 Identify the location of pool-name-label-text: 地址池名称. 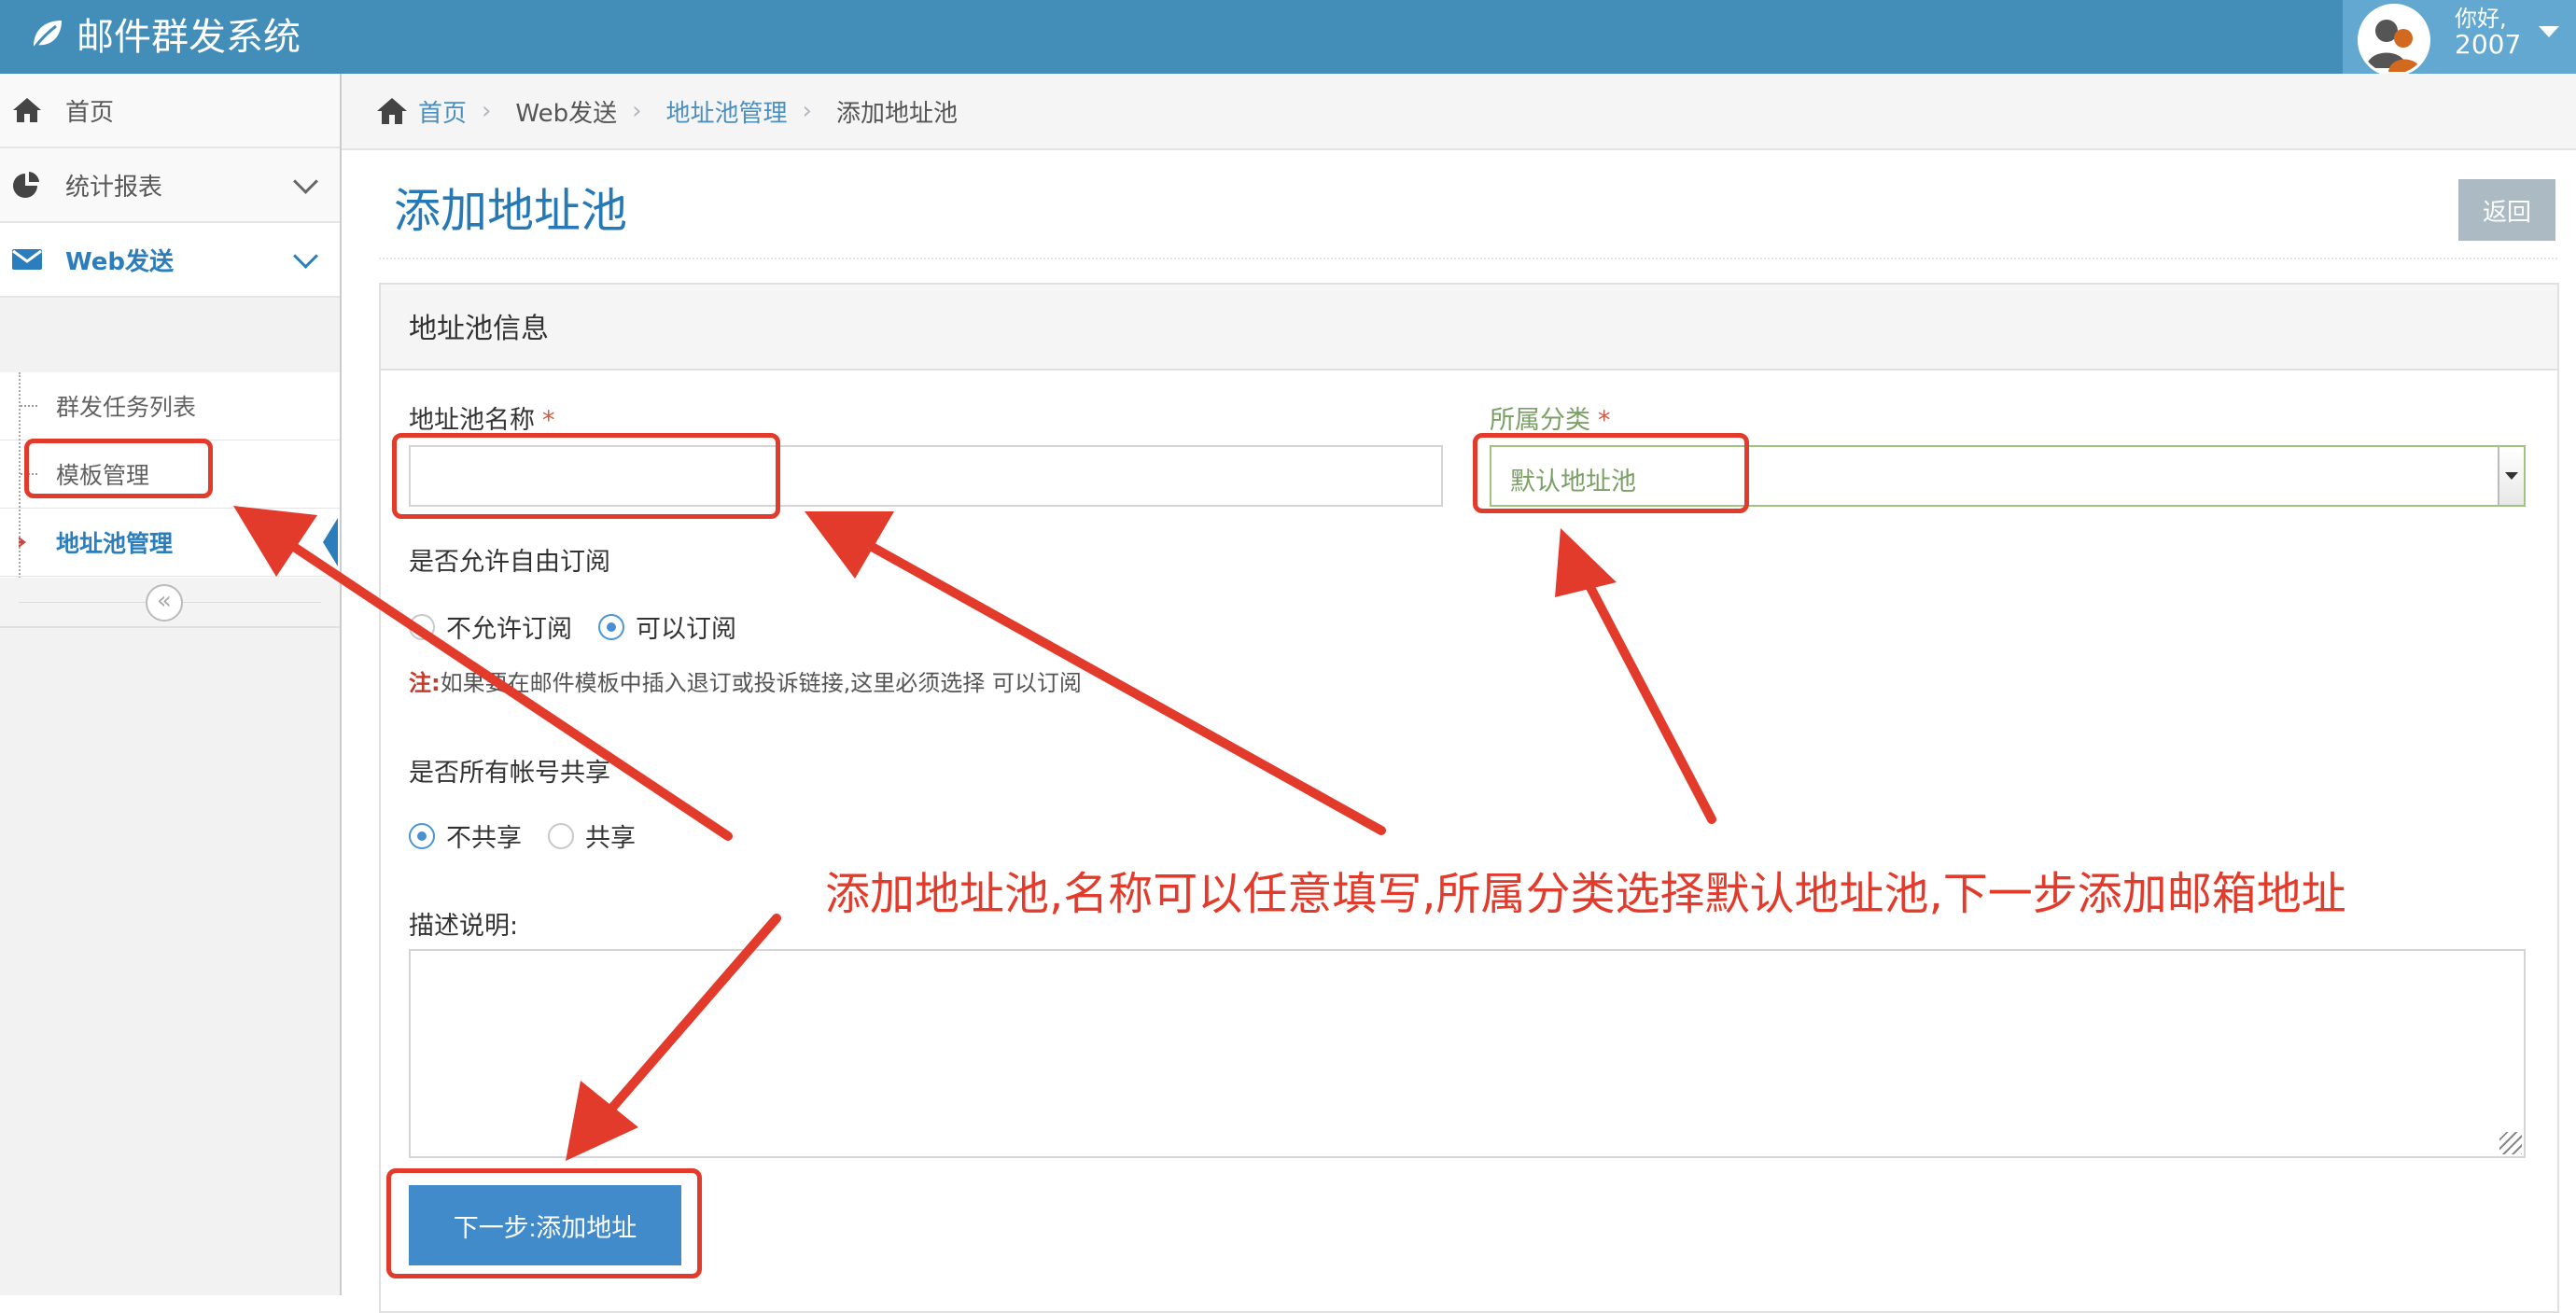
(472, 420).